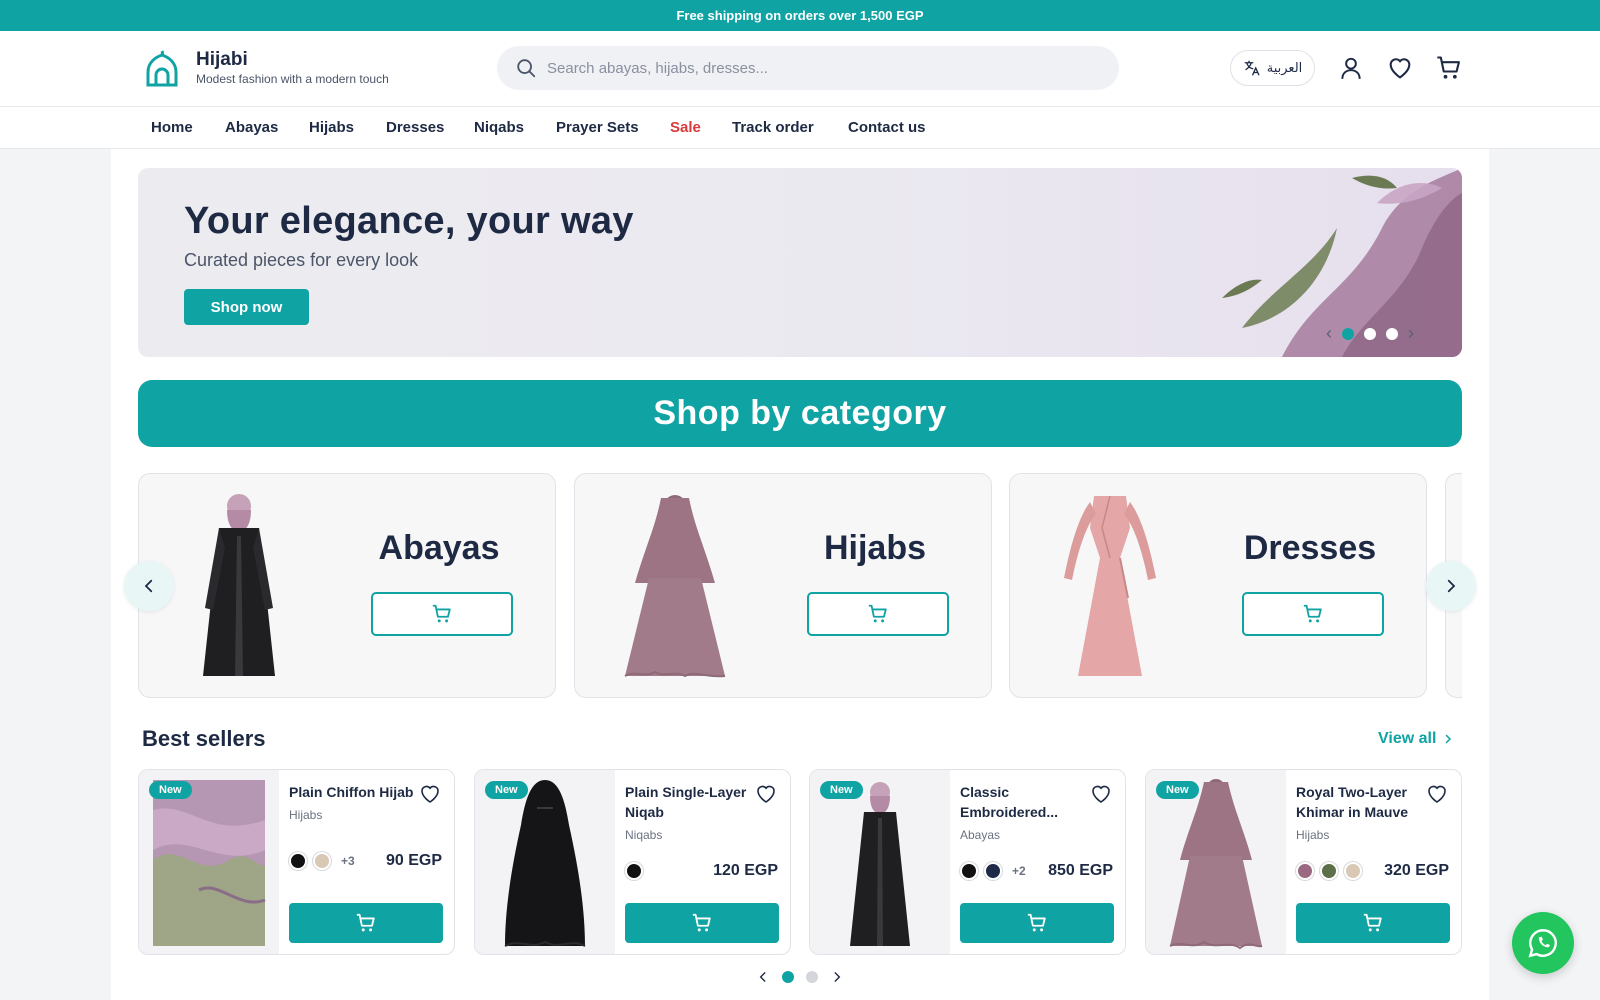 This screenshot has height=1000, width=1600. I want to click on swatch-olive, so click(1329, 871).